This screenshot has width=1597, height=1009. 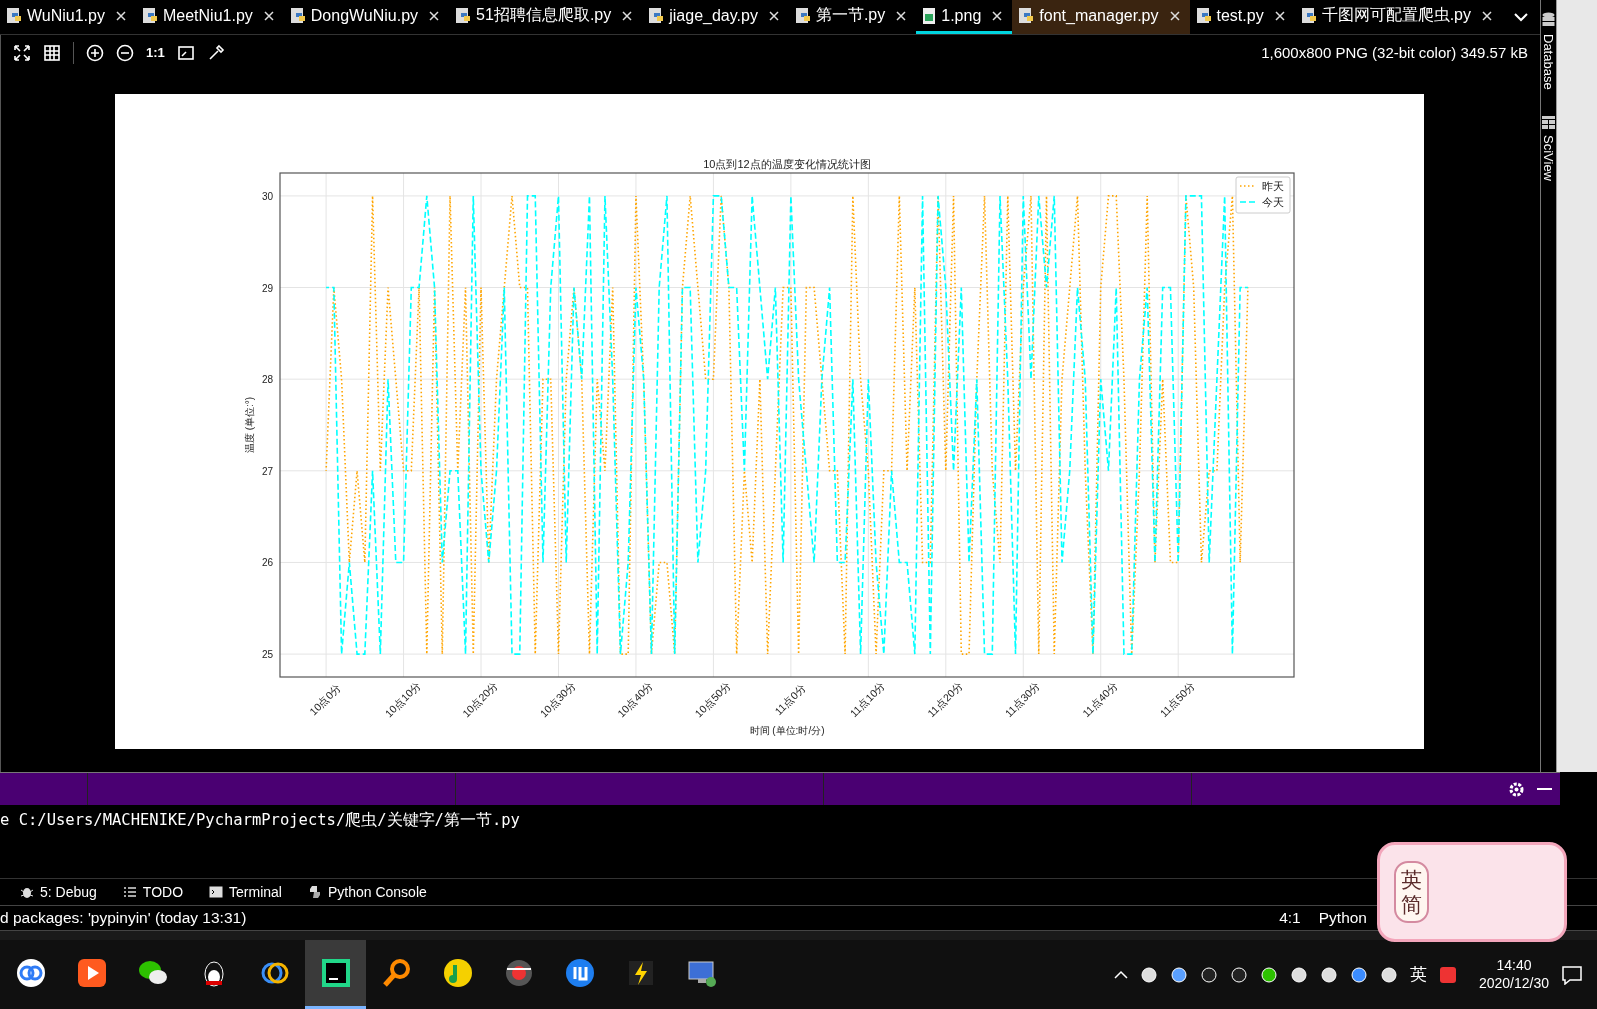 I want to click on editor-tab: DongWuNiu.py, so click(x=366, y=17).